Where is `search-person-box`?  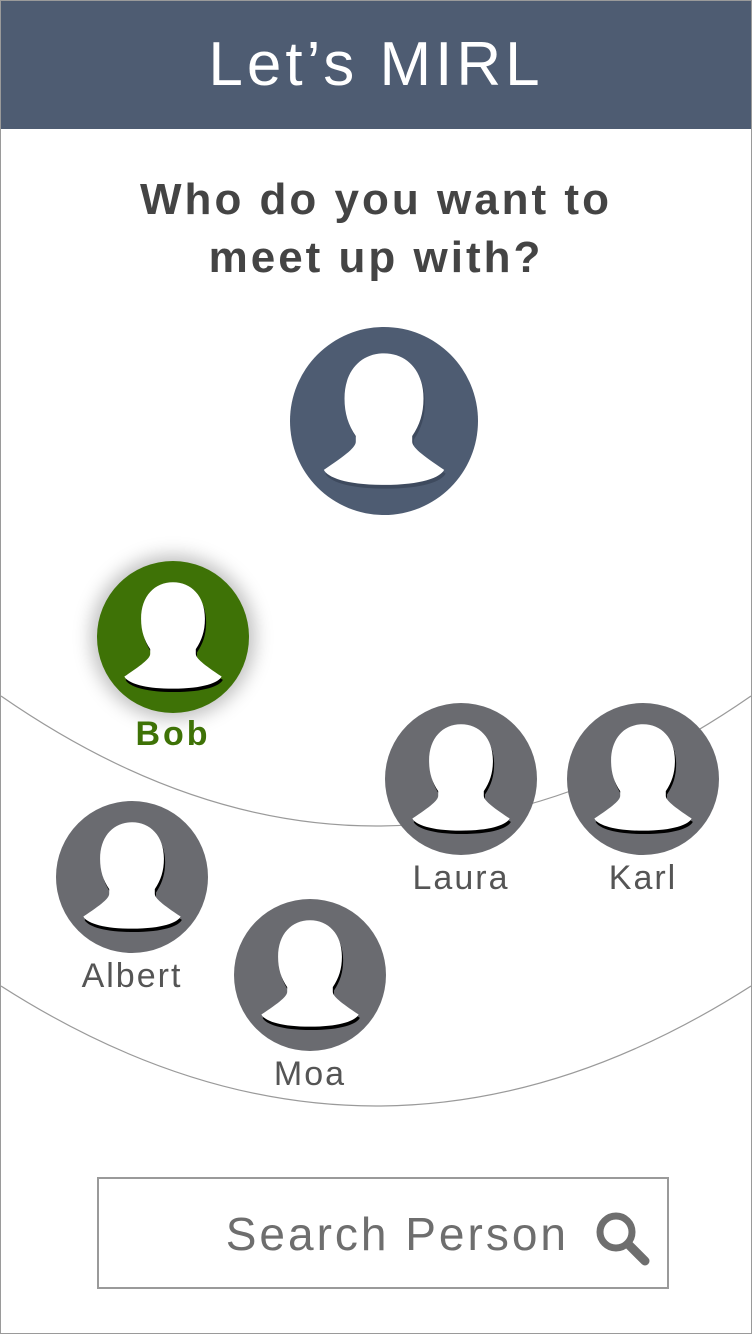 search-person-box is located at coordinates (383, 1233).